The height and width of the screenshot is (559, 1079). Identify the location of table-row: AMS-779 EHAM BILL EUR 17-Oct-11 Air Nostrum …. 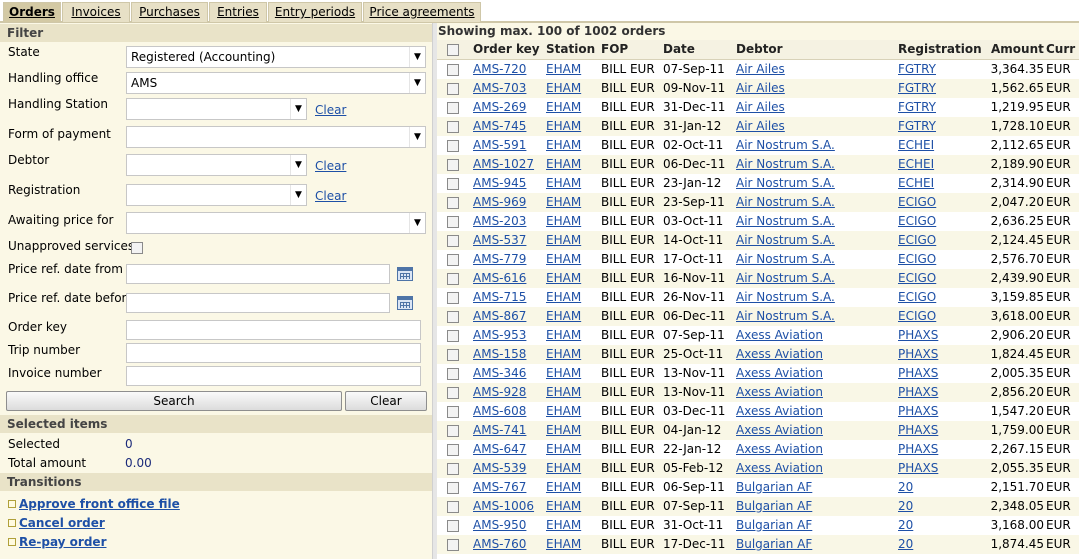
(758, 259).